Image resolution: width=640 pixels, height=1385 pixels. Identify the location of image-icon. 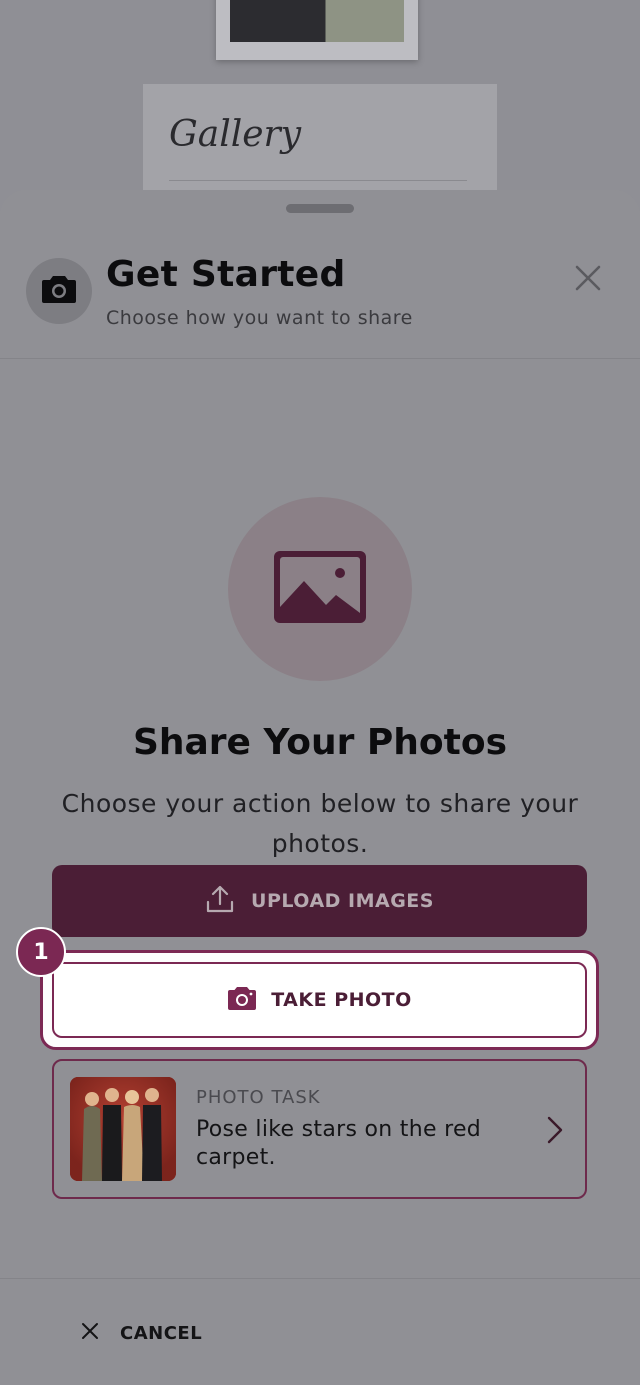
(320, 589).